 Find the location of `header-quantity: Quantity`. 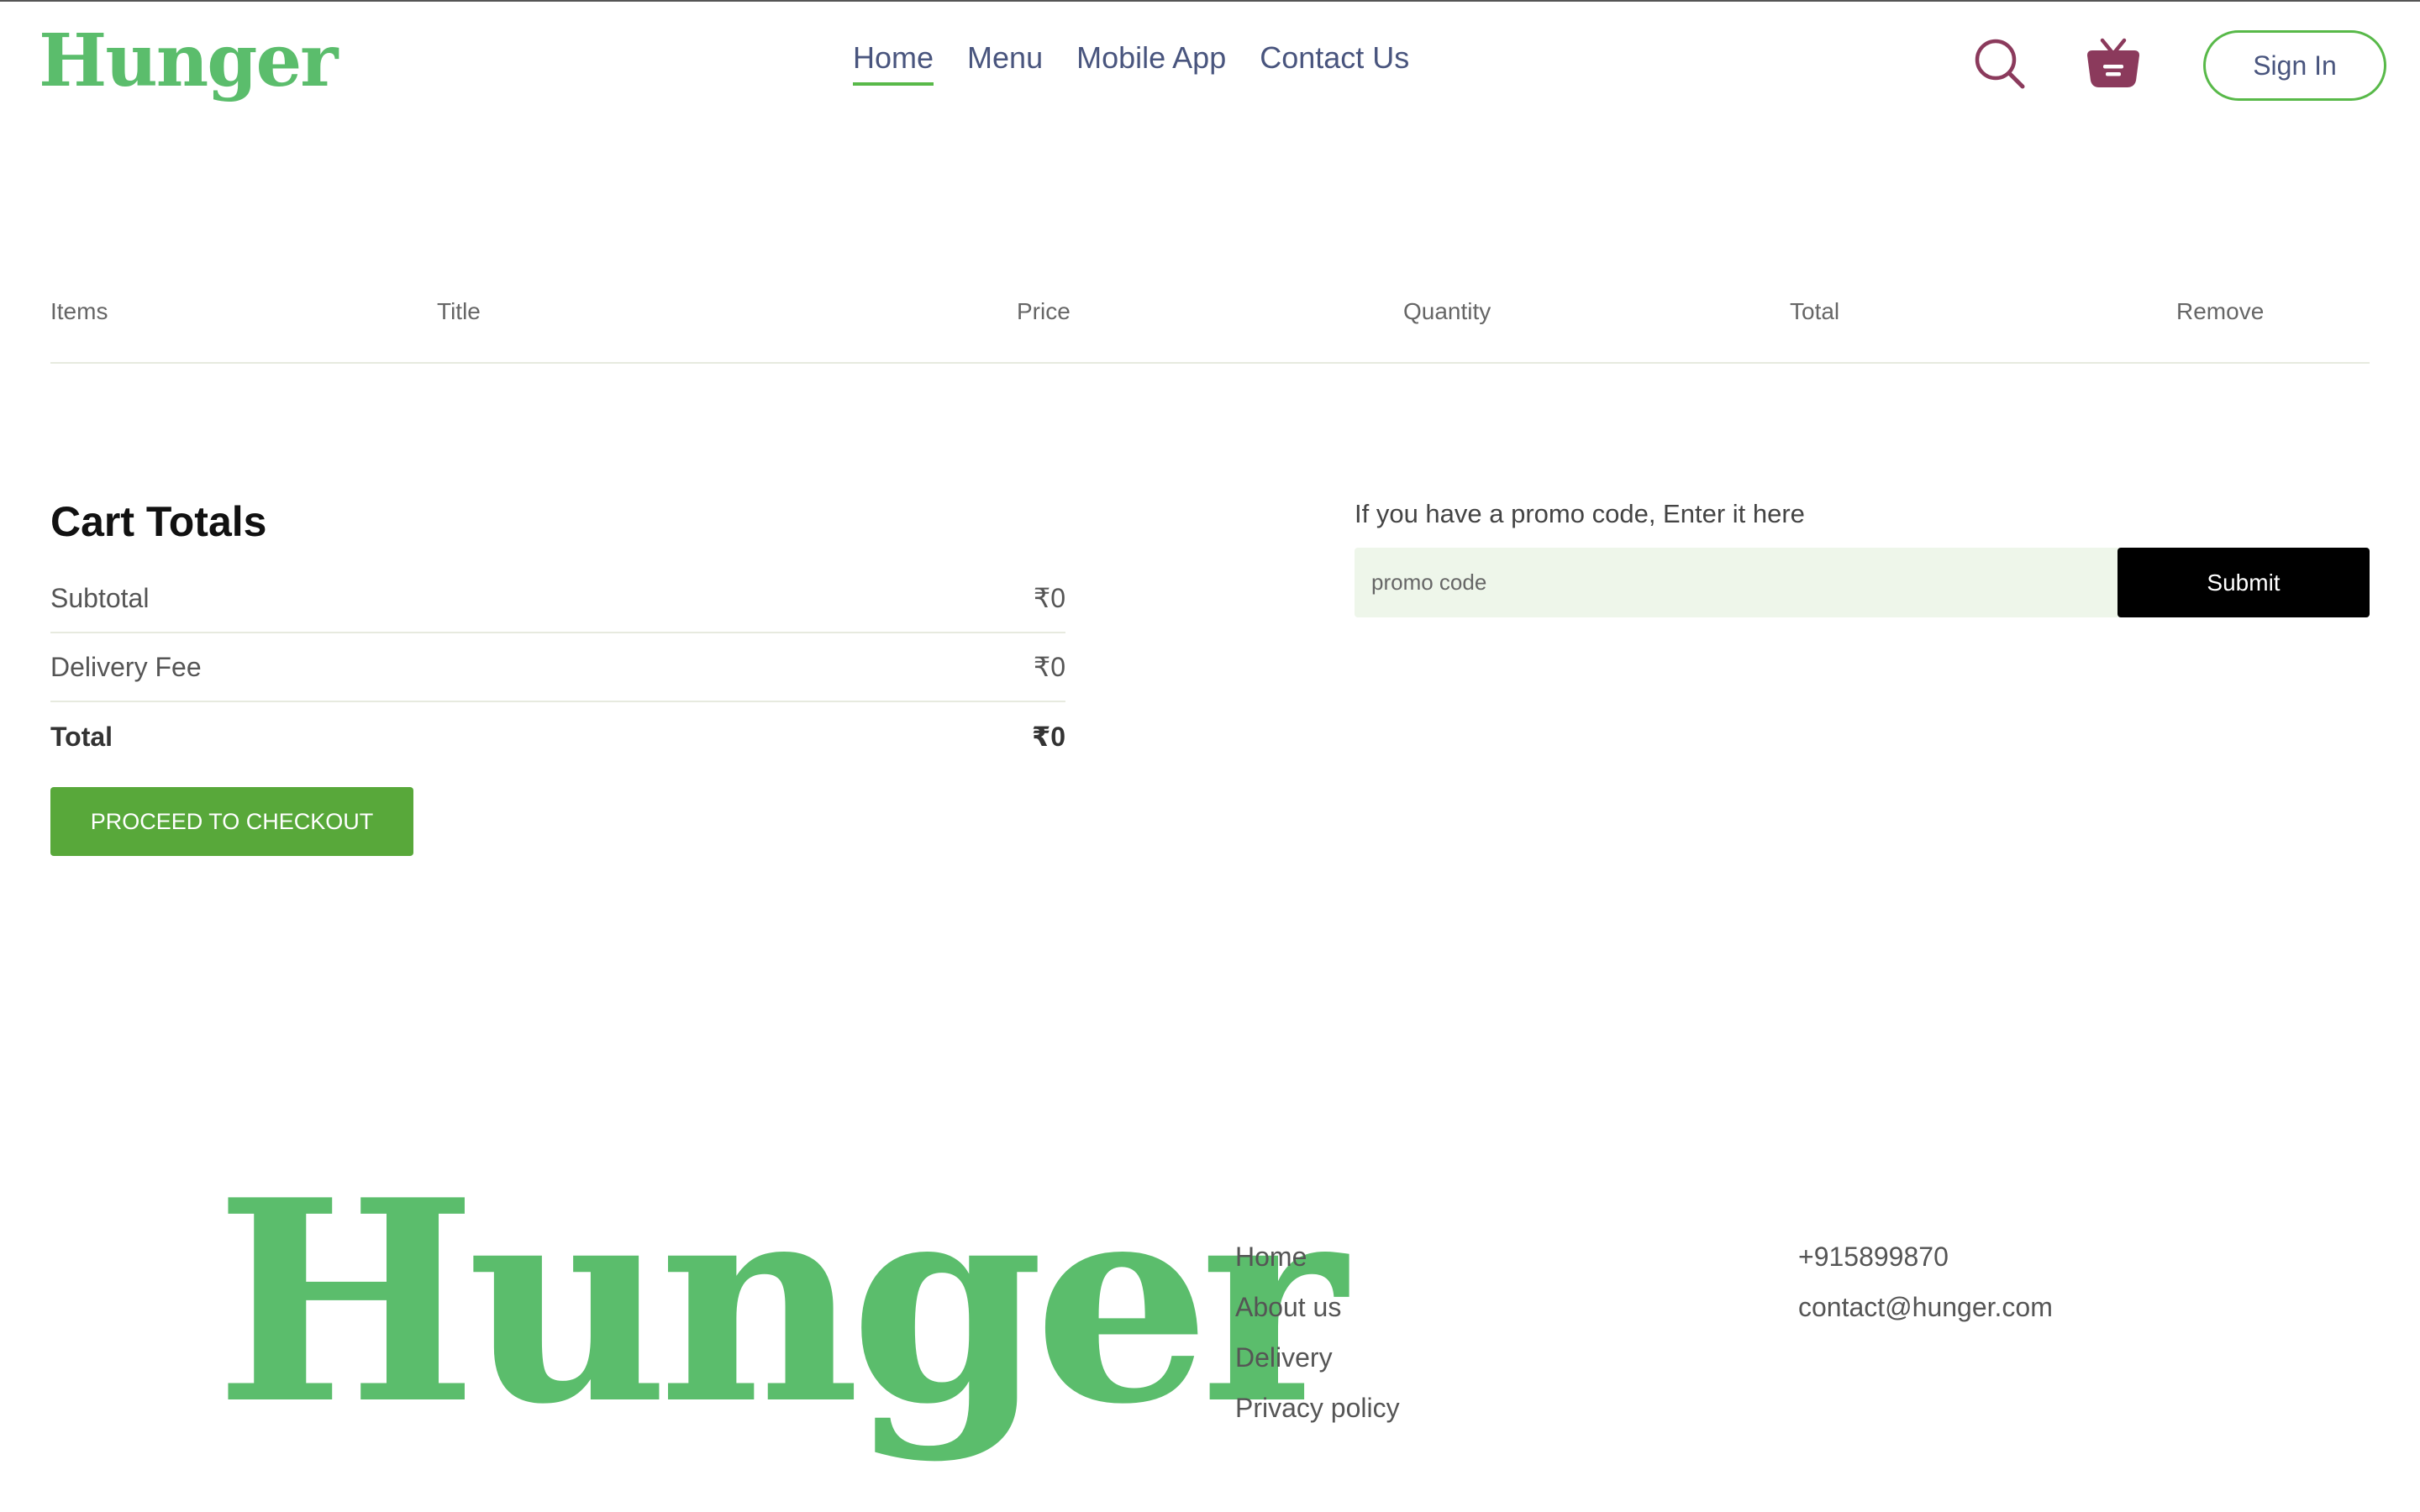

header-quantity: Quantity is located at coordinates (1447, 311).